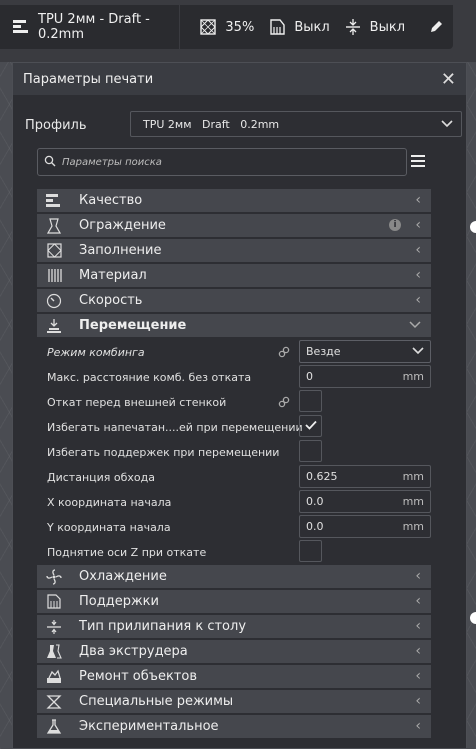  I want to click on close-button: ✕, so click(448, 79).